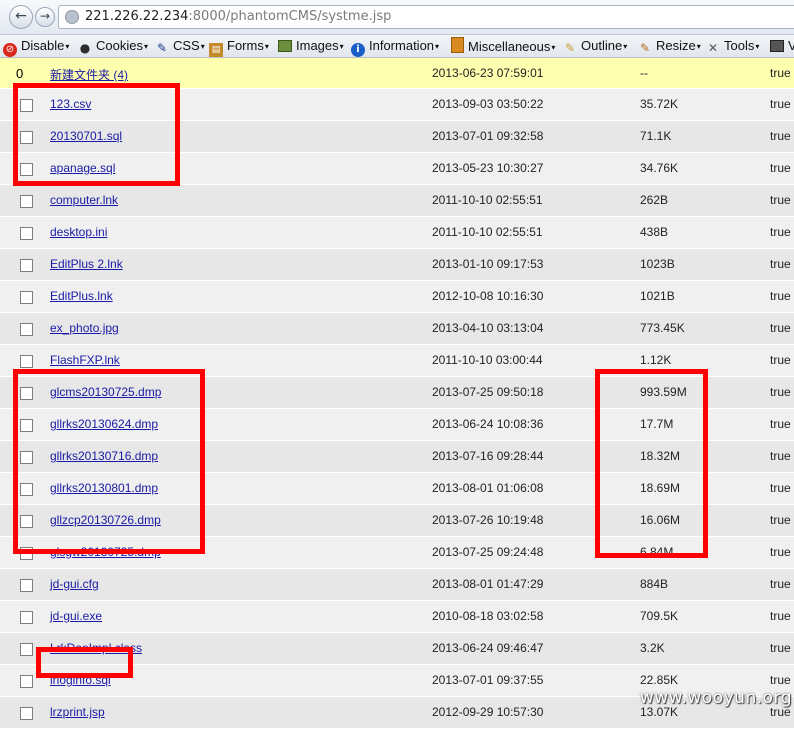 The width and height of the screenshot is (794, 729). I want to click on file-name-link: glcms20130725.dmp, so click(105, 392).